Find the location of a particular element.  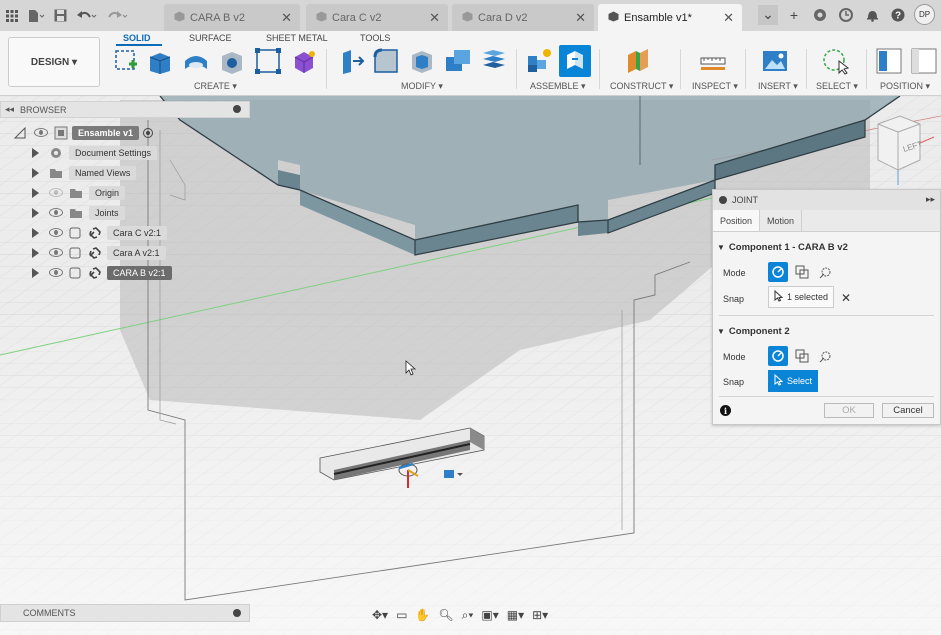

pin-icon is located at coordinates (237, 109).